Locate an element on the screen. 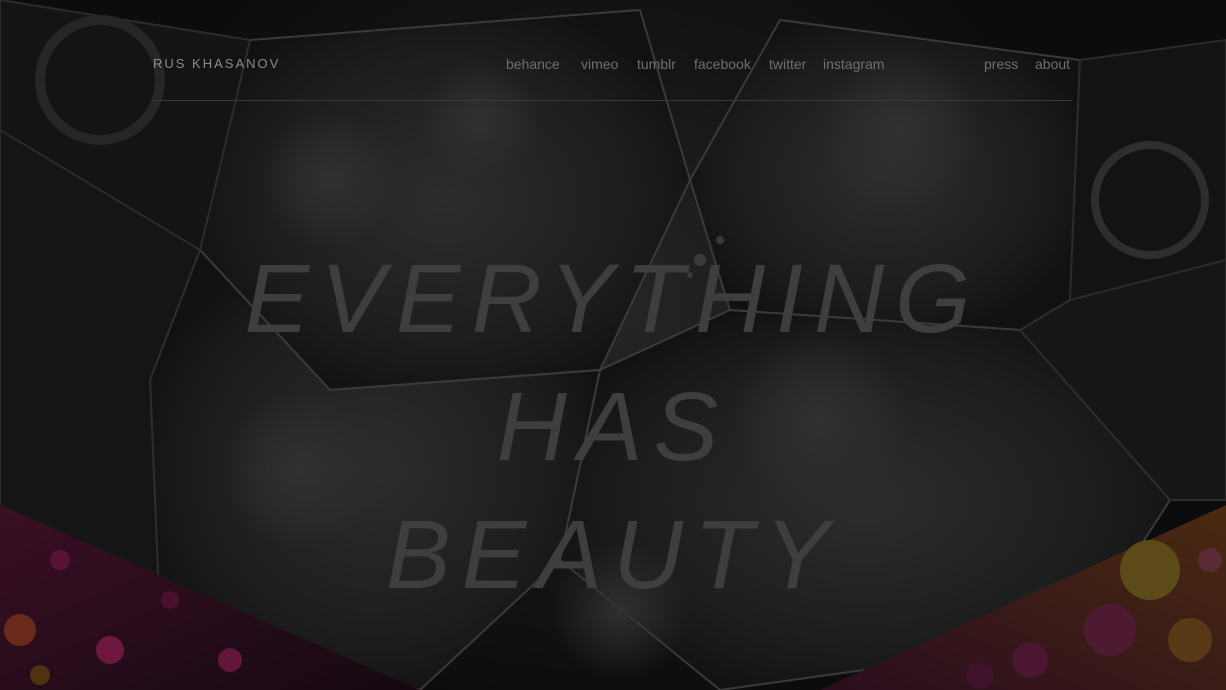 The height and width of the screenshot is (690, 1226). site-title-link: RUS KHASANOV is located at coordinates (216, 63).